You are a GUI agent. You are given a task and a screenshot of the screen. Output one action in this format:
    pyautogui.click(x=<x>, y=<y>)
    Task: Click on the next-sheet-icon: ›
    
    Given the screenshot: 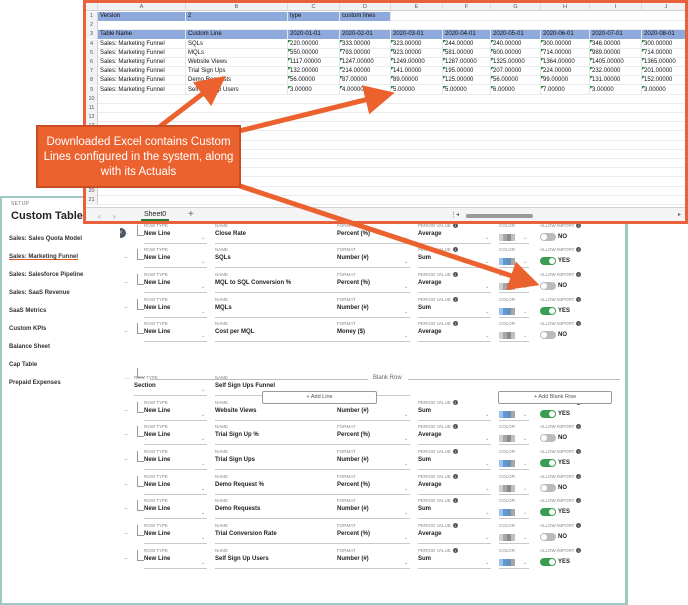 What is the action you would take?
    pyautogui.click(x=114, y=216)
    